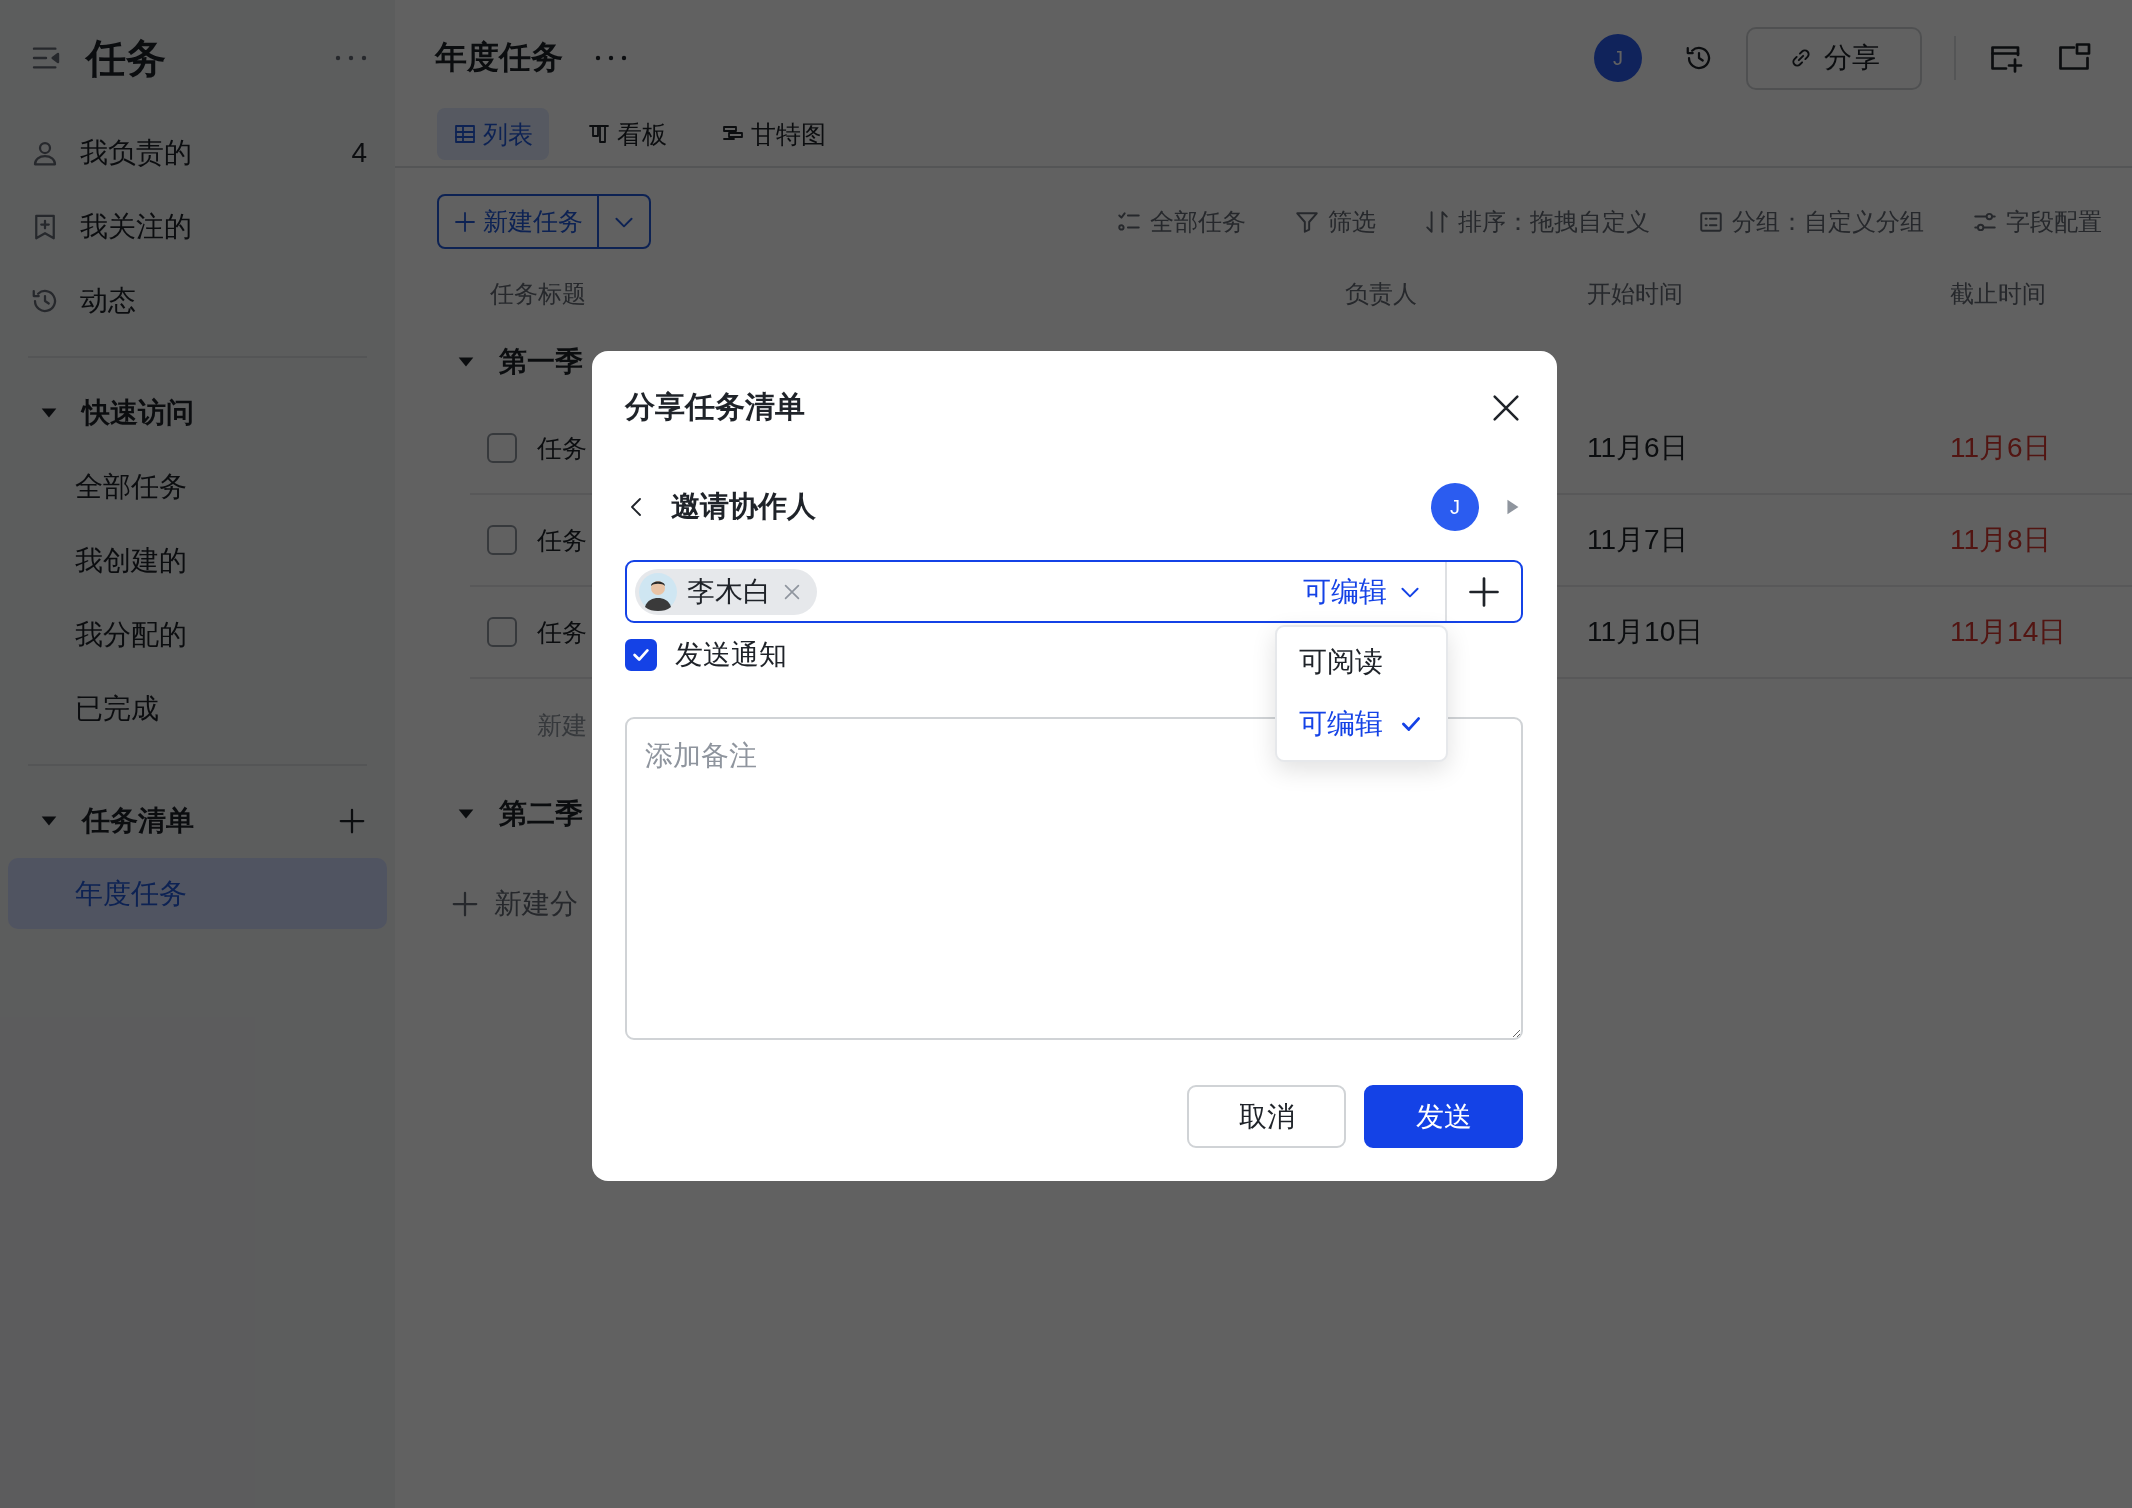 The image size is (2132, 1508). Describe the element at coordinates (641, 654) in the screenshot. I see `notify-checkbox` at that location.